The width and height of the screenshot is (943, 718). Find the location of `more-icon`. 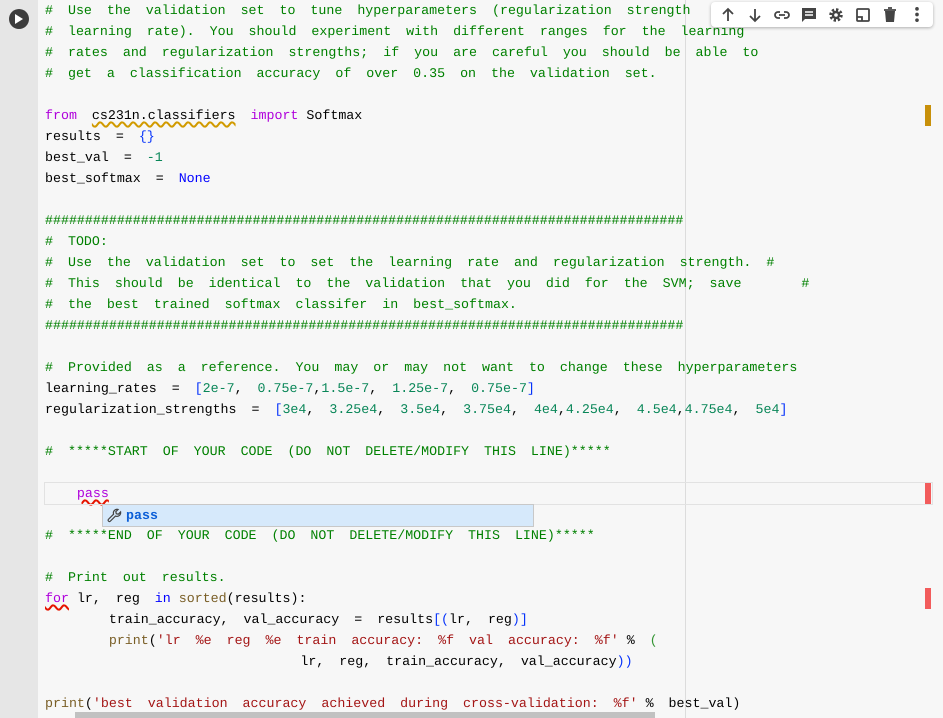

more-icon is located at coordinates (916, 14).